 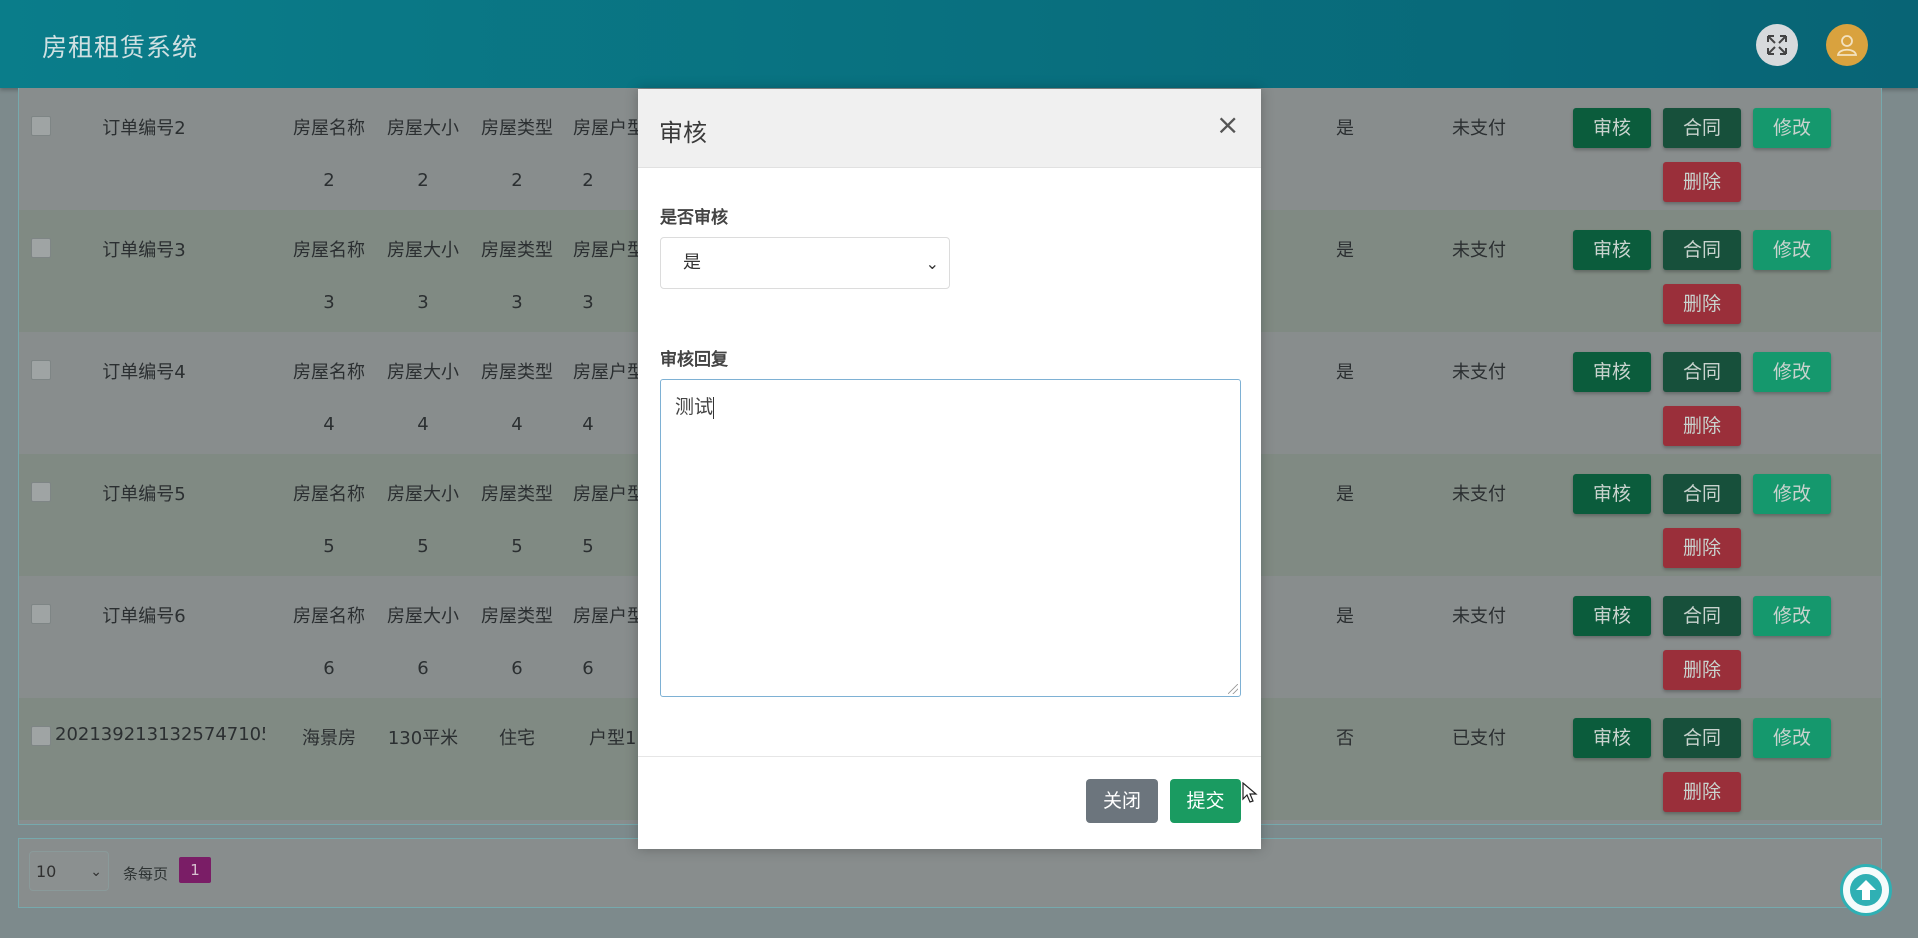 I want to click on order-no-cell: 2021392131325747105, so click(x=160, y=734).